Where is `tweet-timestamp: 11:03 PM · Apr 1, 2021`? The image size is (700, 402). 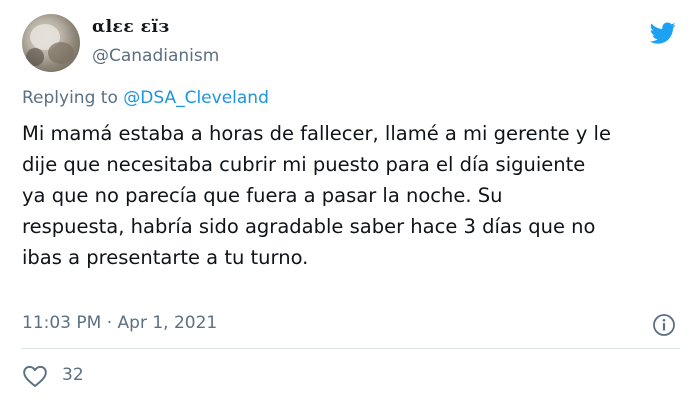
tweet-timestamp: 11:03 PM · Apr 1, 2021 is located at coordinates (119, 323).